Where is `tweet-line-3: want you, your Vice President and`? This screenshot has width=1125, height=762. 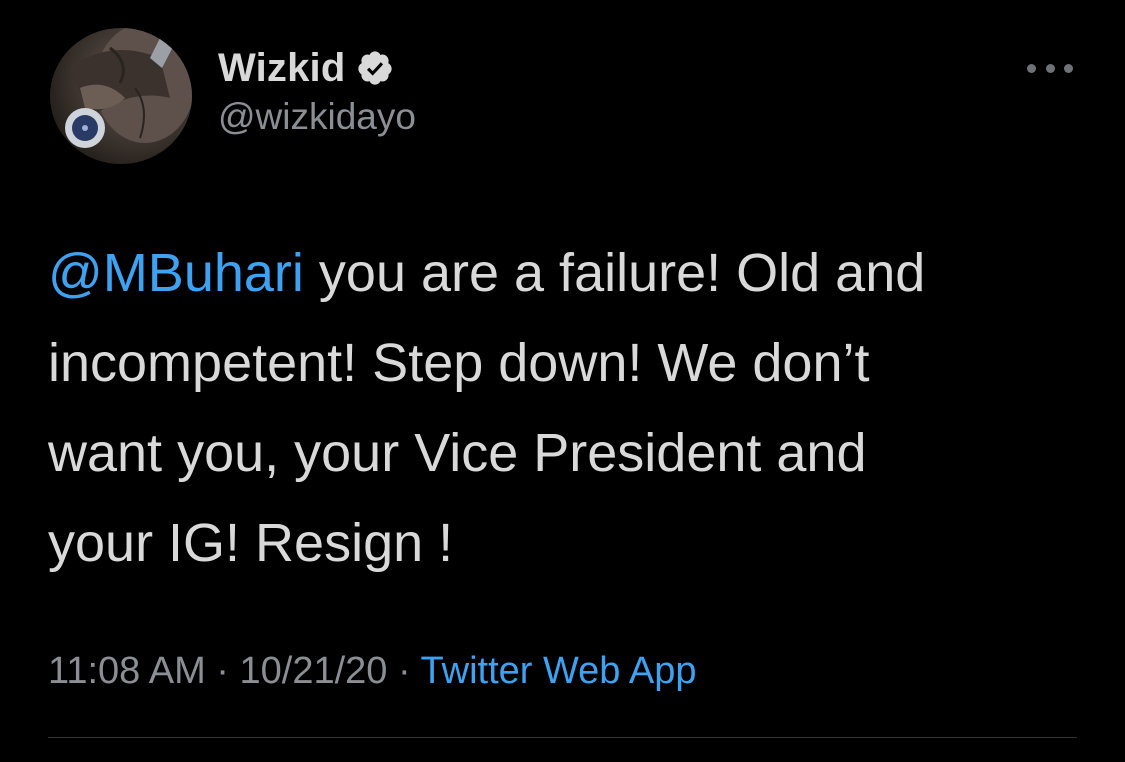
tweet-line-3: want you, your Vice President and is located at coordinates (457, 453).